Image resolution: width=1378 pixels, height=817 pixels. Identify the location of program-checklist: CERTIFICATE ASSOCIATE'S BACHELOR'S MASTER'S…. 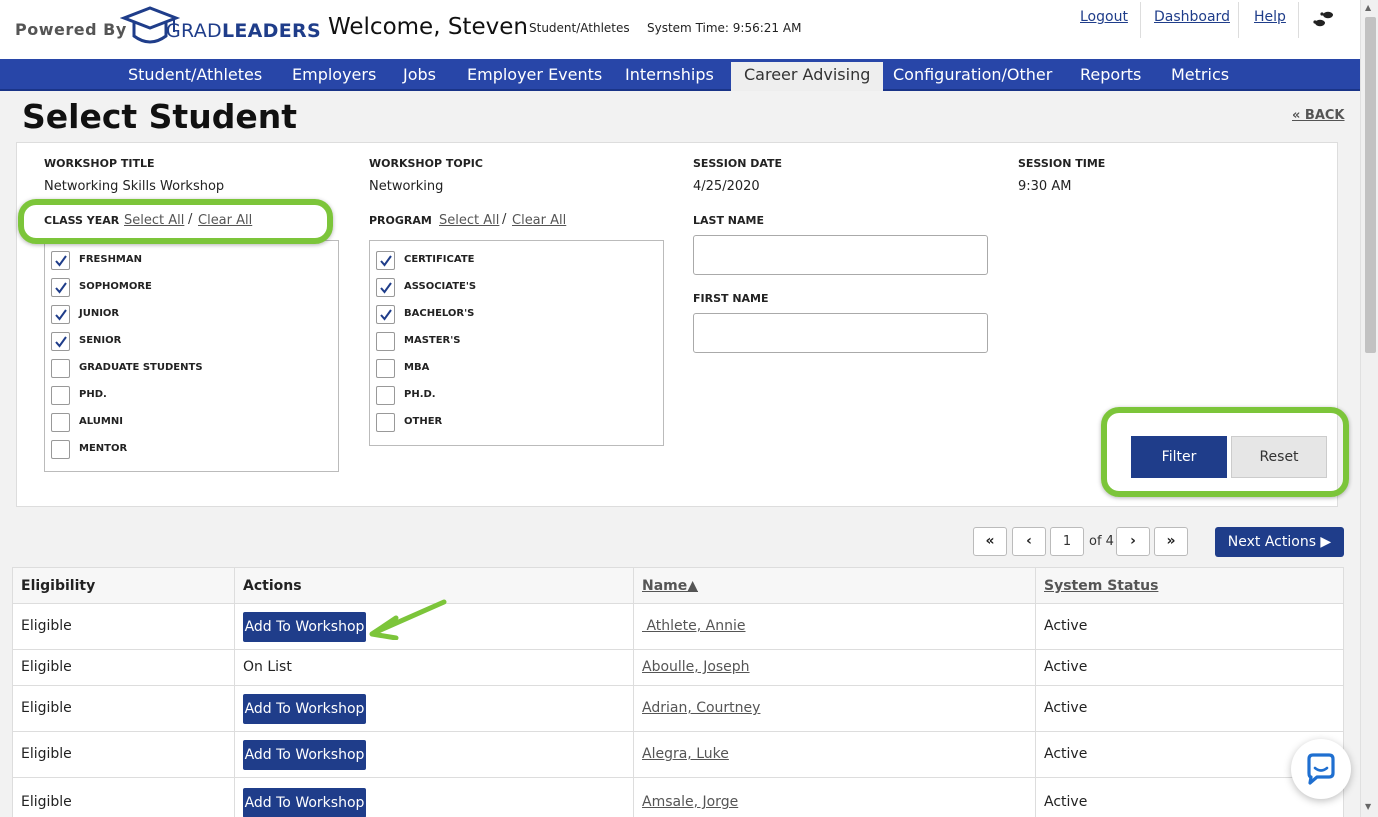
(516, 343).